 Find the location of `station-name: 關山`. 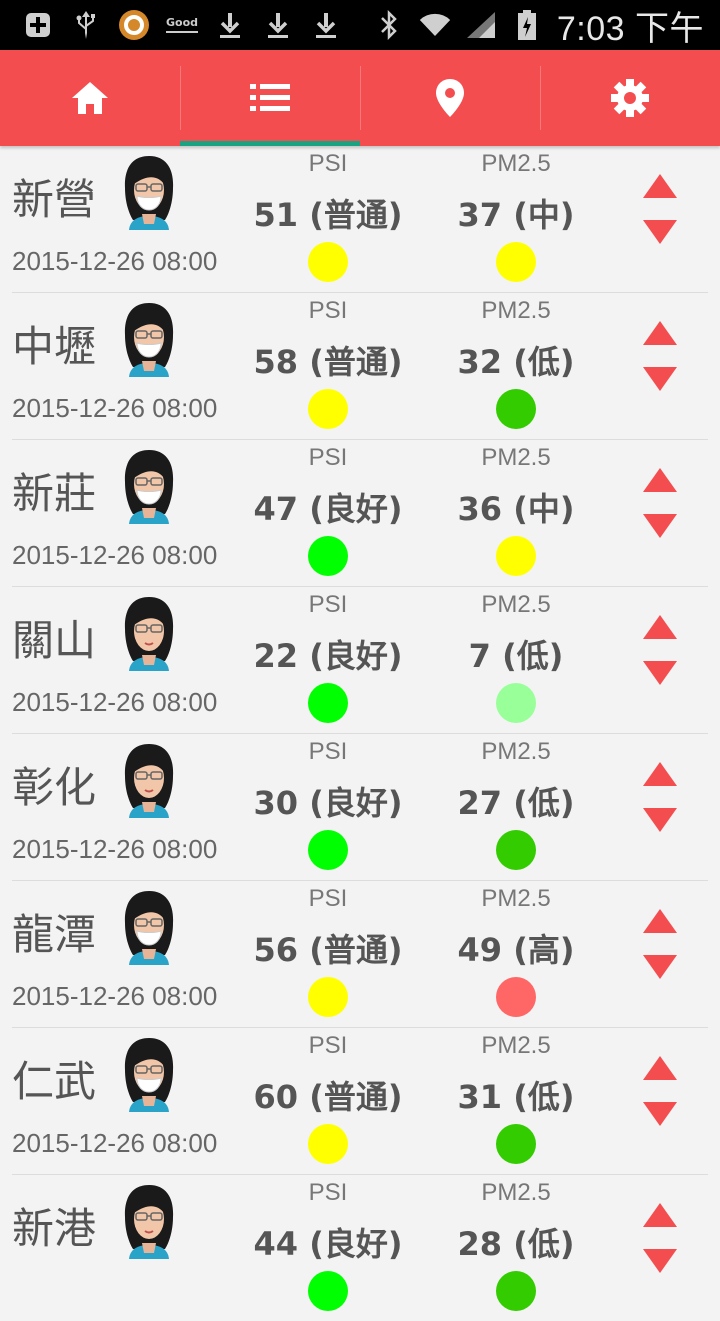

station-name: 關山 is located at coordinates (54, 640).